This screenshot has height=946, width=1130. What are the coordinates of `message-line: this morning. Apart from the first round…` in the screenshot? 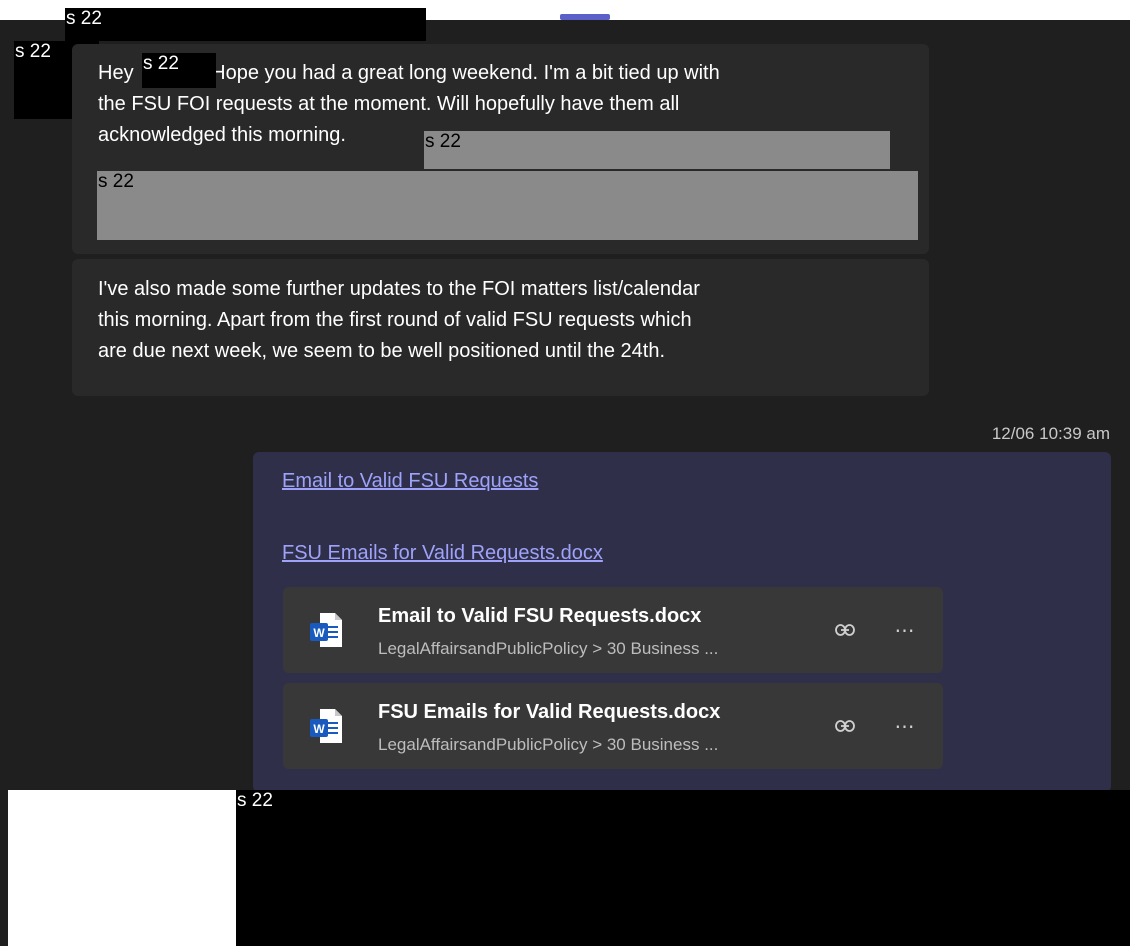 It's located at (395, 320).